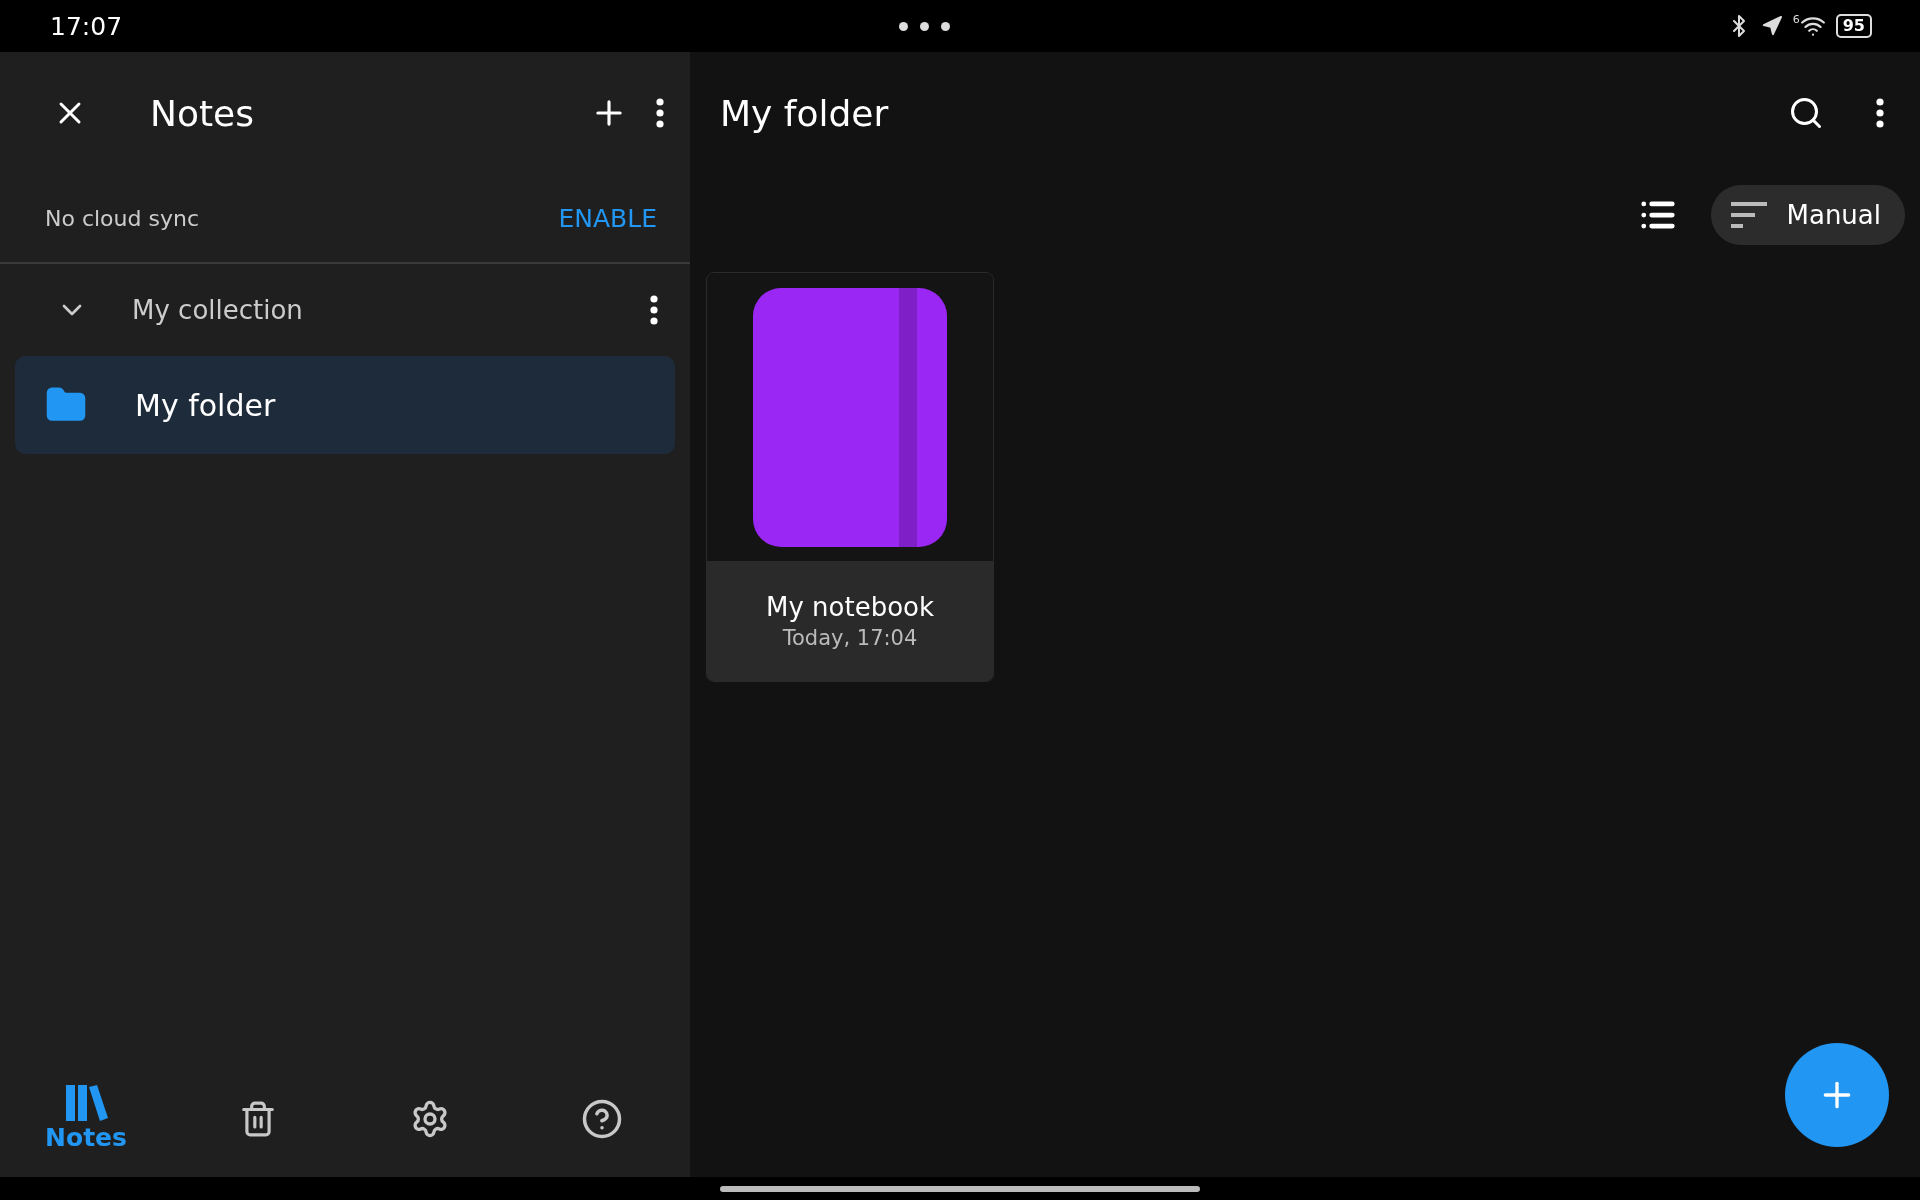 This screenshot has width=1920, height=1200. Describe the element at coordinates (607, 218) in the screenshot. I see `enable-link: ENABLE` at that location.